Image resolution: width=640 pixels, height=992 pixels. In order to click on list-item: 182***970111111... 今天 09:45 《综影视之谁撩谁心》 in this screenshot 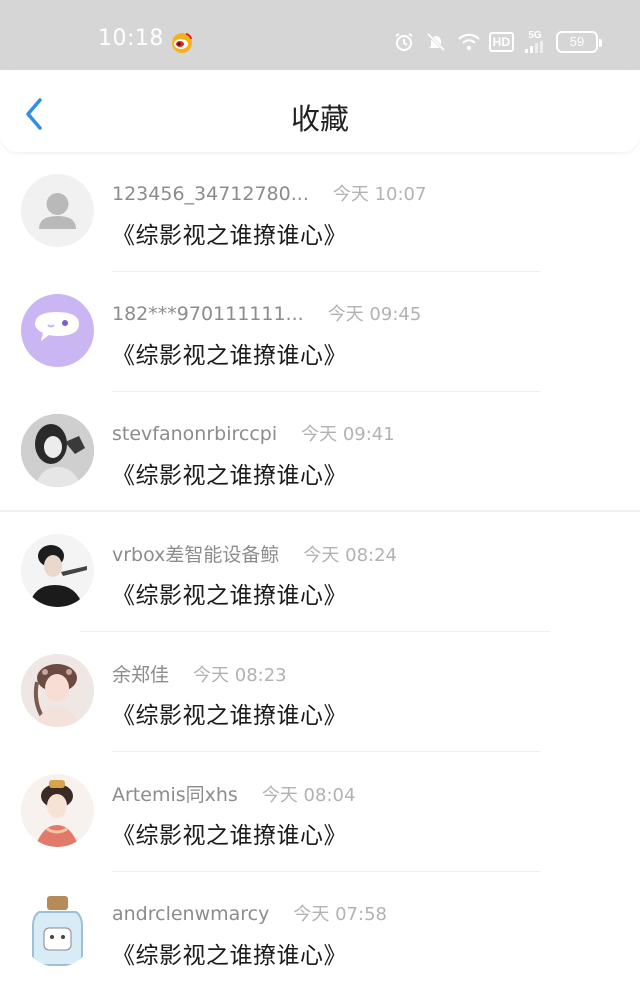, I will do `click(320, 332)`.